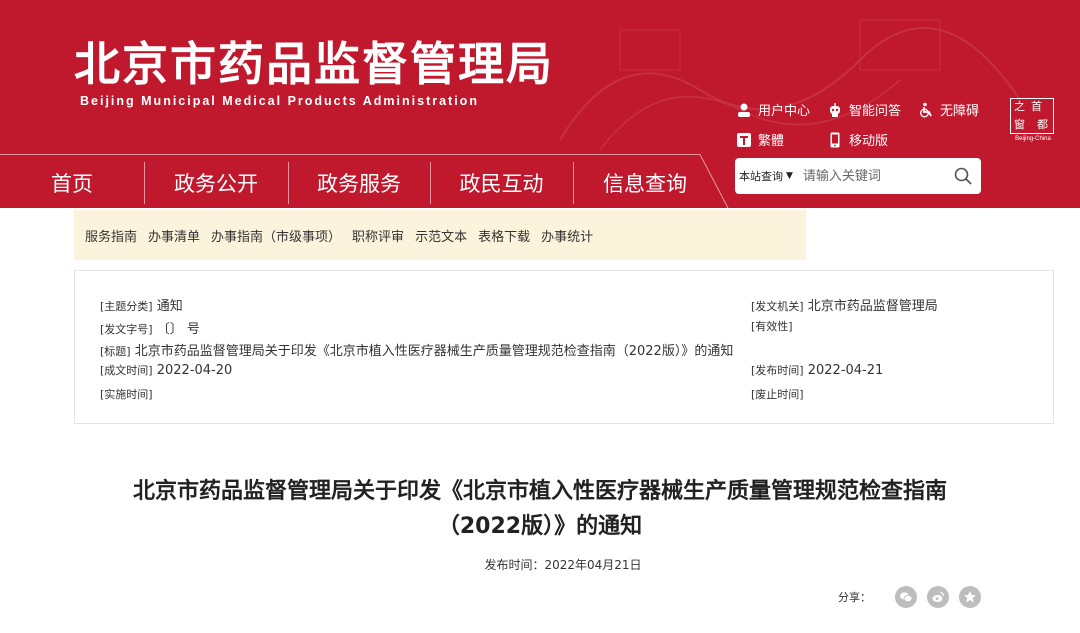 This screenshot has height=633, width=1080. Describe the element at coordinates (744, 110) in the screenshot. I see `user-icon` at that location.